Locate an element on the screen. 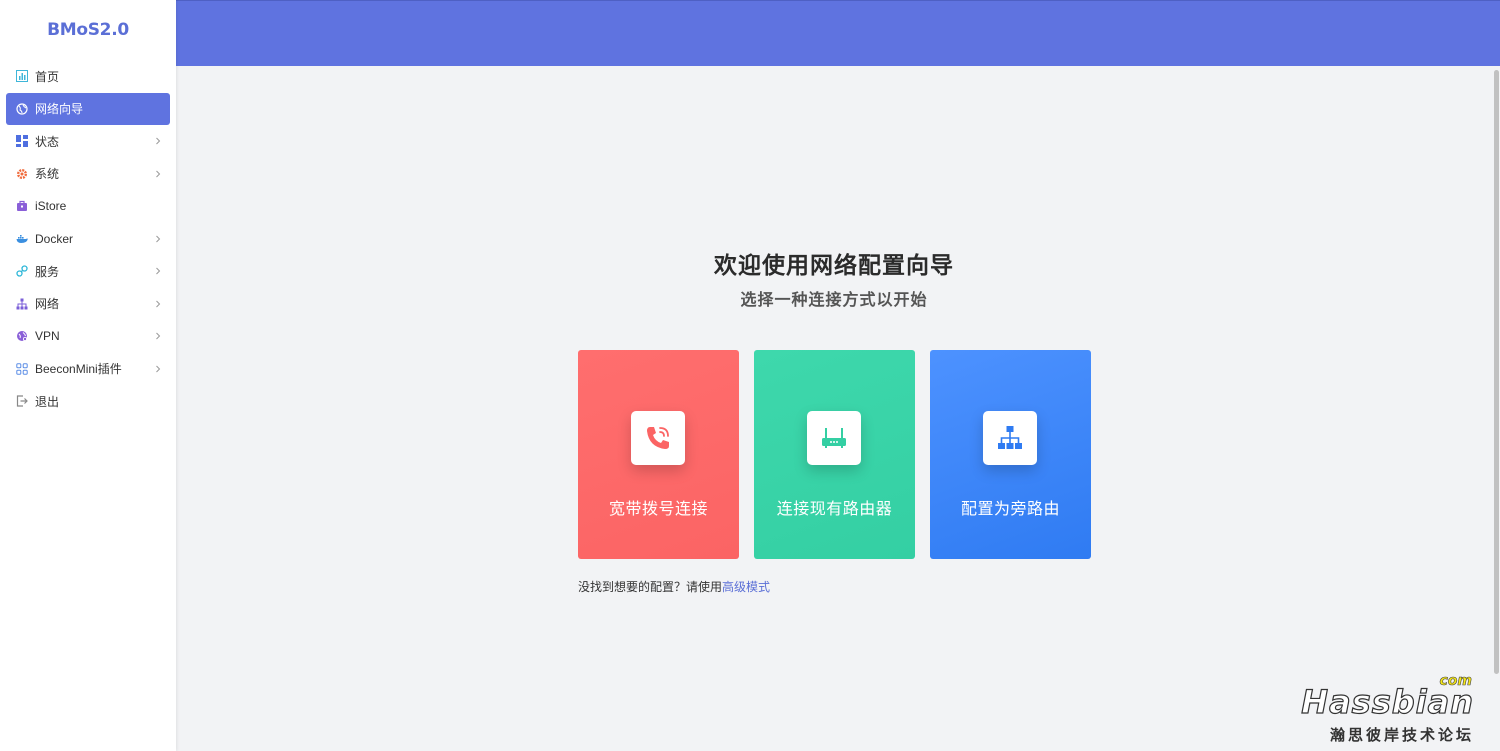 Image resolution: width=1500 pixels, height=751 pixels. sidebar-item-label: Docker is located at coordinates (54, 238).